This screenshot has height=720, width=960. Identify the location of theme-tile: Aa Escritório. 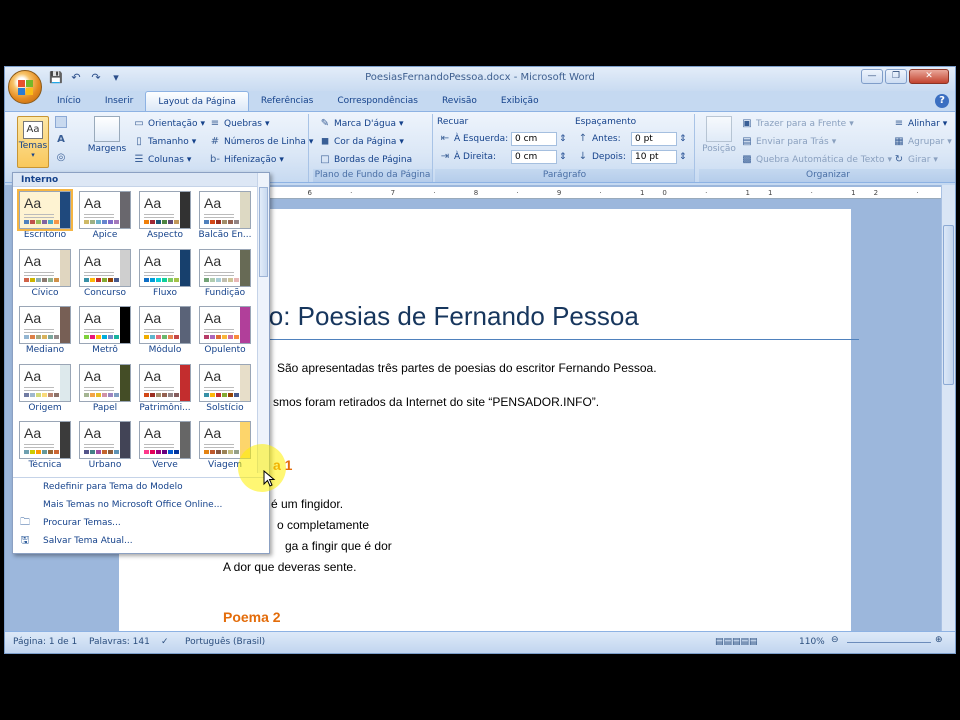
(45, 216).